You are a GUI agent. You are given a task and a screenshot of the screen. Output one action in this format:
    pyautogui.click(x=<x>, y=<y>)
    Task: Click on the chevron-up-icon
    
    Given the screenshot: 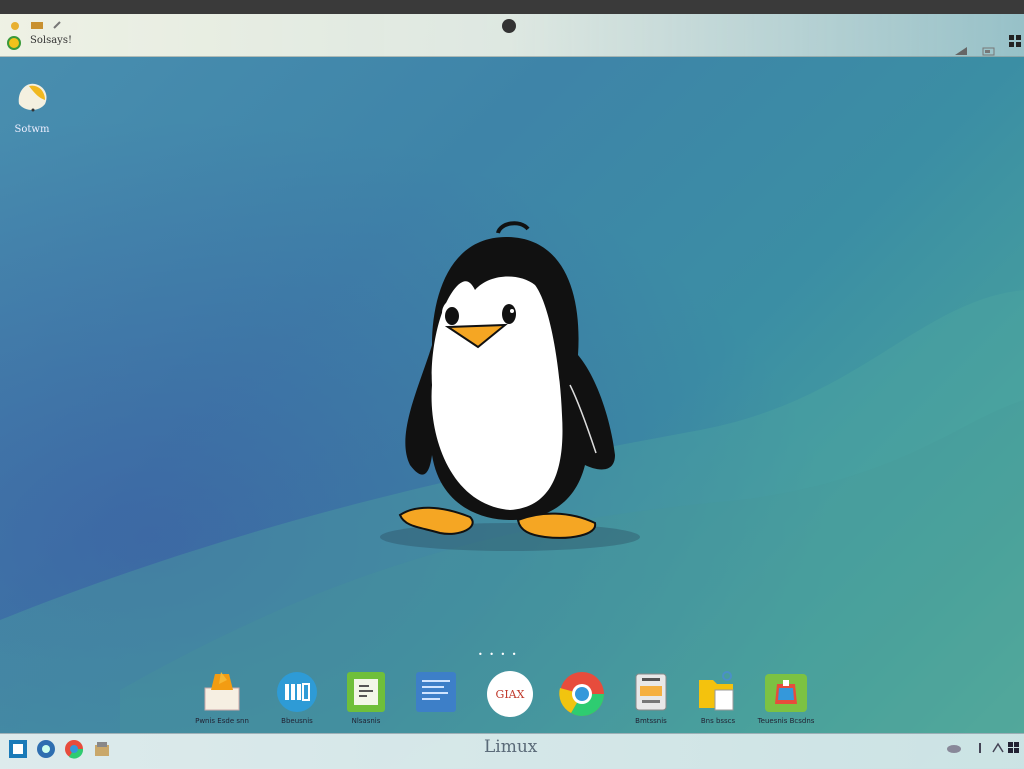 What is the action you would take?
    pyautogui.click(x=998, y=748)
    